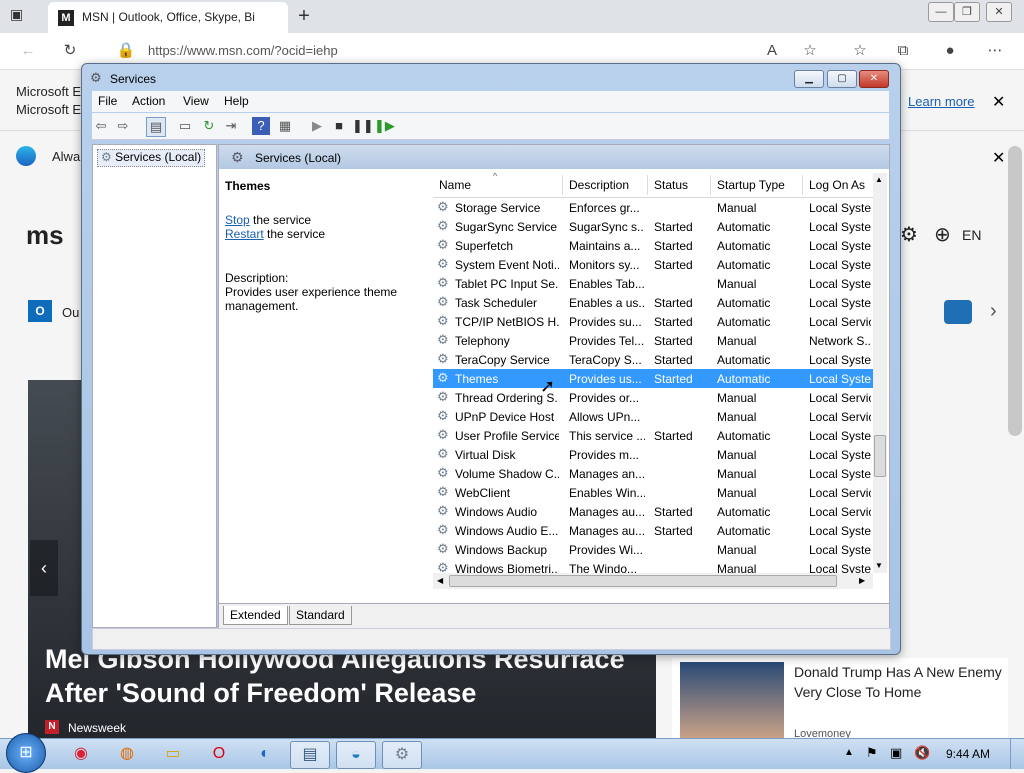 Image resolution: width=1024 pixels, height=773 pixels. I want to click on menu-help: Help, so click(236, 101).